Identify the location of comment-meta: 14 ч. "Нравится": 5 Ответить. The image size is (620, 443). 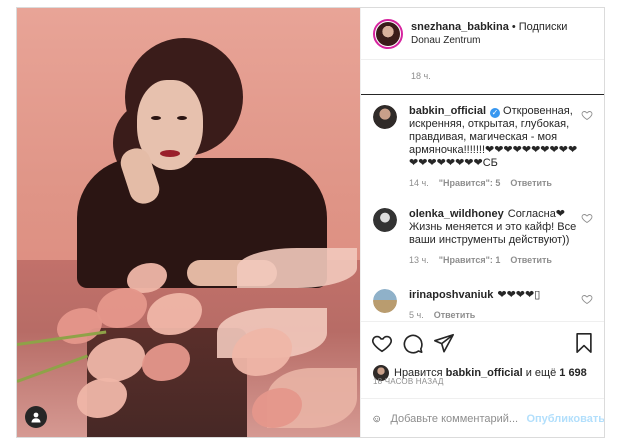
(494, 183).